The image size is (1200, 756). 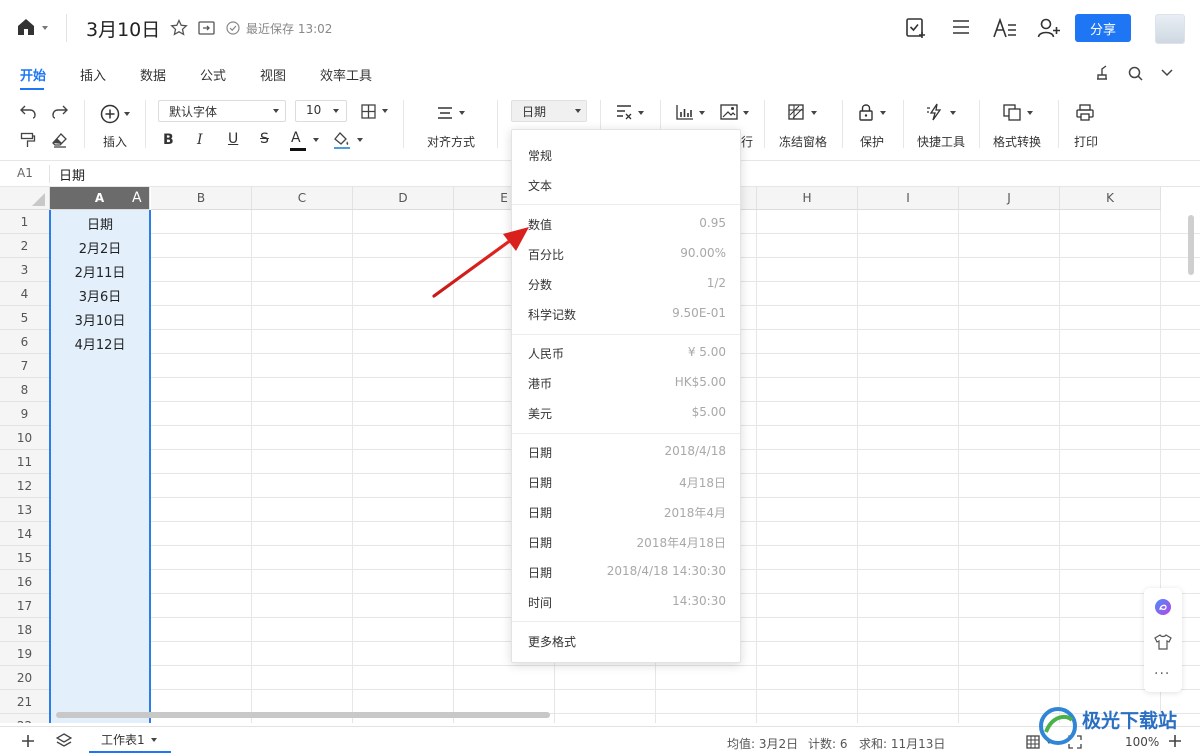 I want to click on conditional-format-caret-icon, so click(x=641, y=113).